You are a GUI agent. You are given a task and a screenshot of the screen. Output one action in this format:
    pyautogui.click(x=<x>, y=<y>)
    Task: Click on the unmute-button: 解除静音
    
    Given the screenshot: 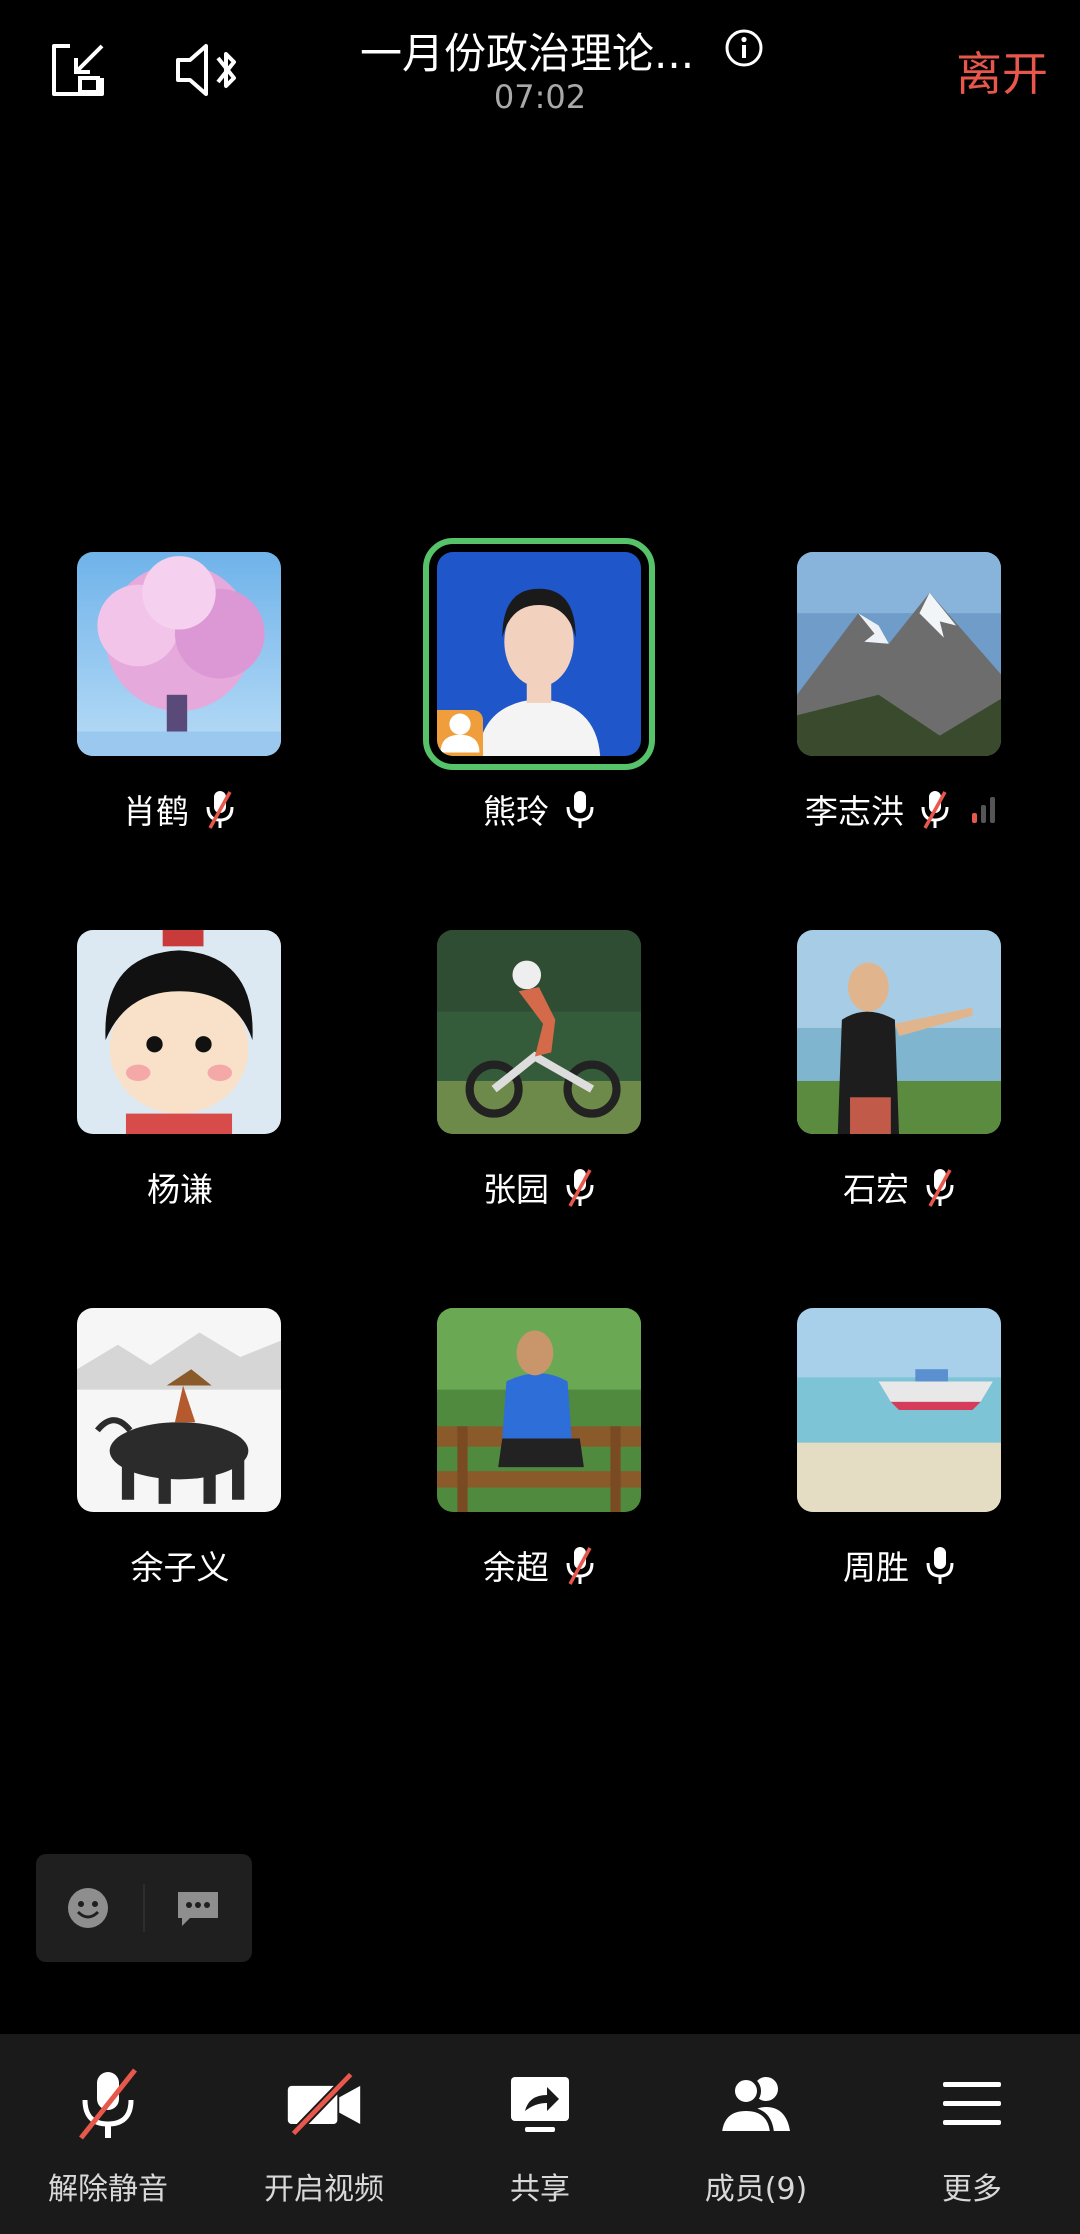 What is the action you would take?
    pyautogui.click(x=108, y=2134)
    